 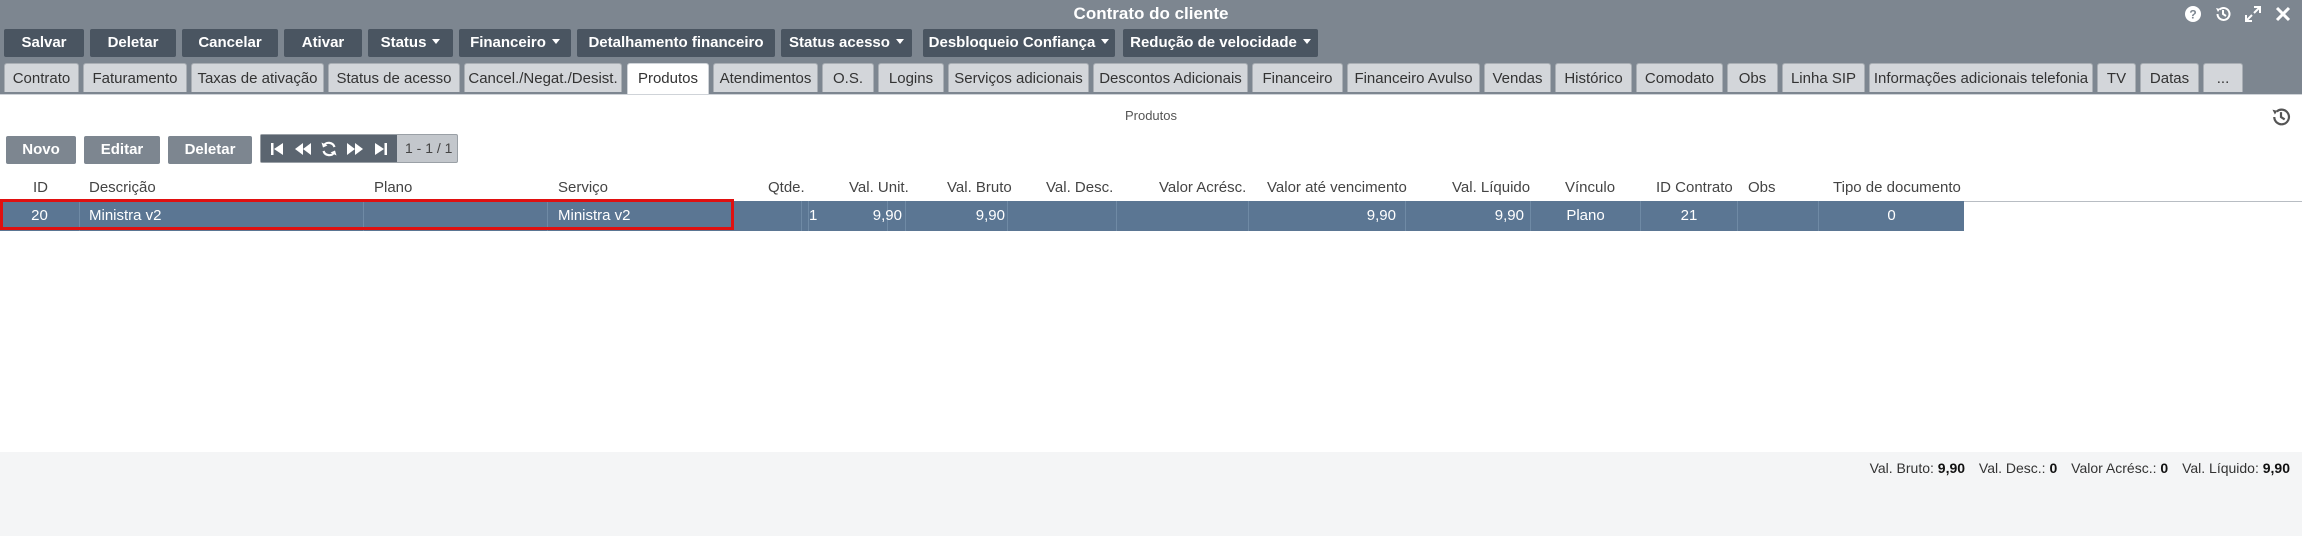 I want to click on financial-detail-button: Detalhamento financeiro, so click(x=676, y=43).